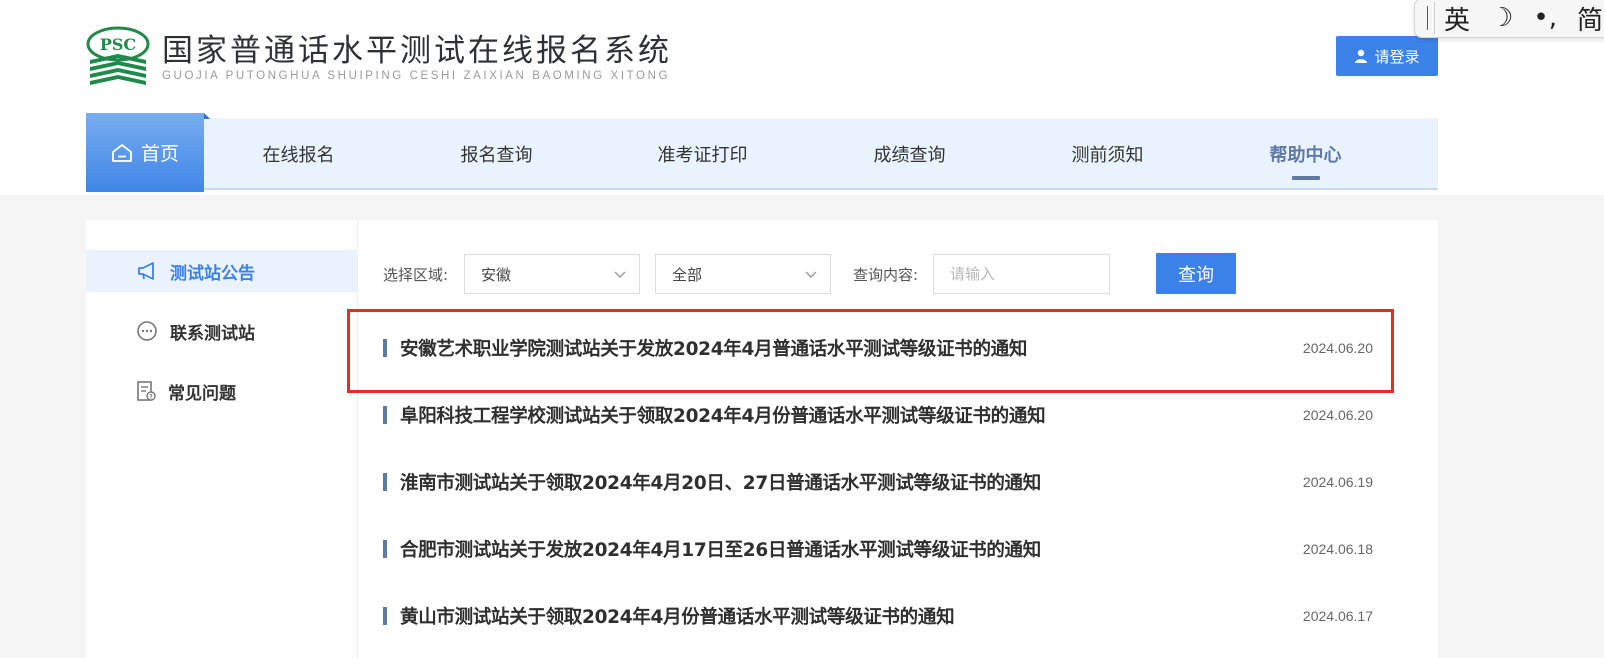 This screenshot has height=658, width=1604. What do you see at coordinates (222, 439) in the screenshot?
I see `sidebar: 测试站公告 联系测试站 ? 常见问题` at bounding box center [222, 439].